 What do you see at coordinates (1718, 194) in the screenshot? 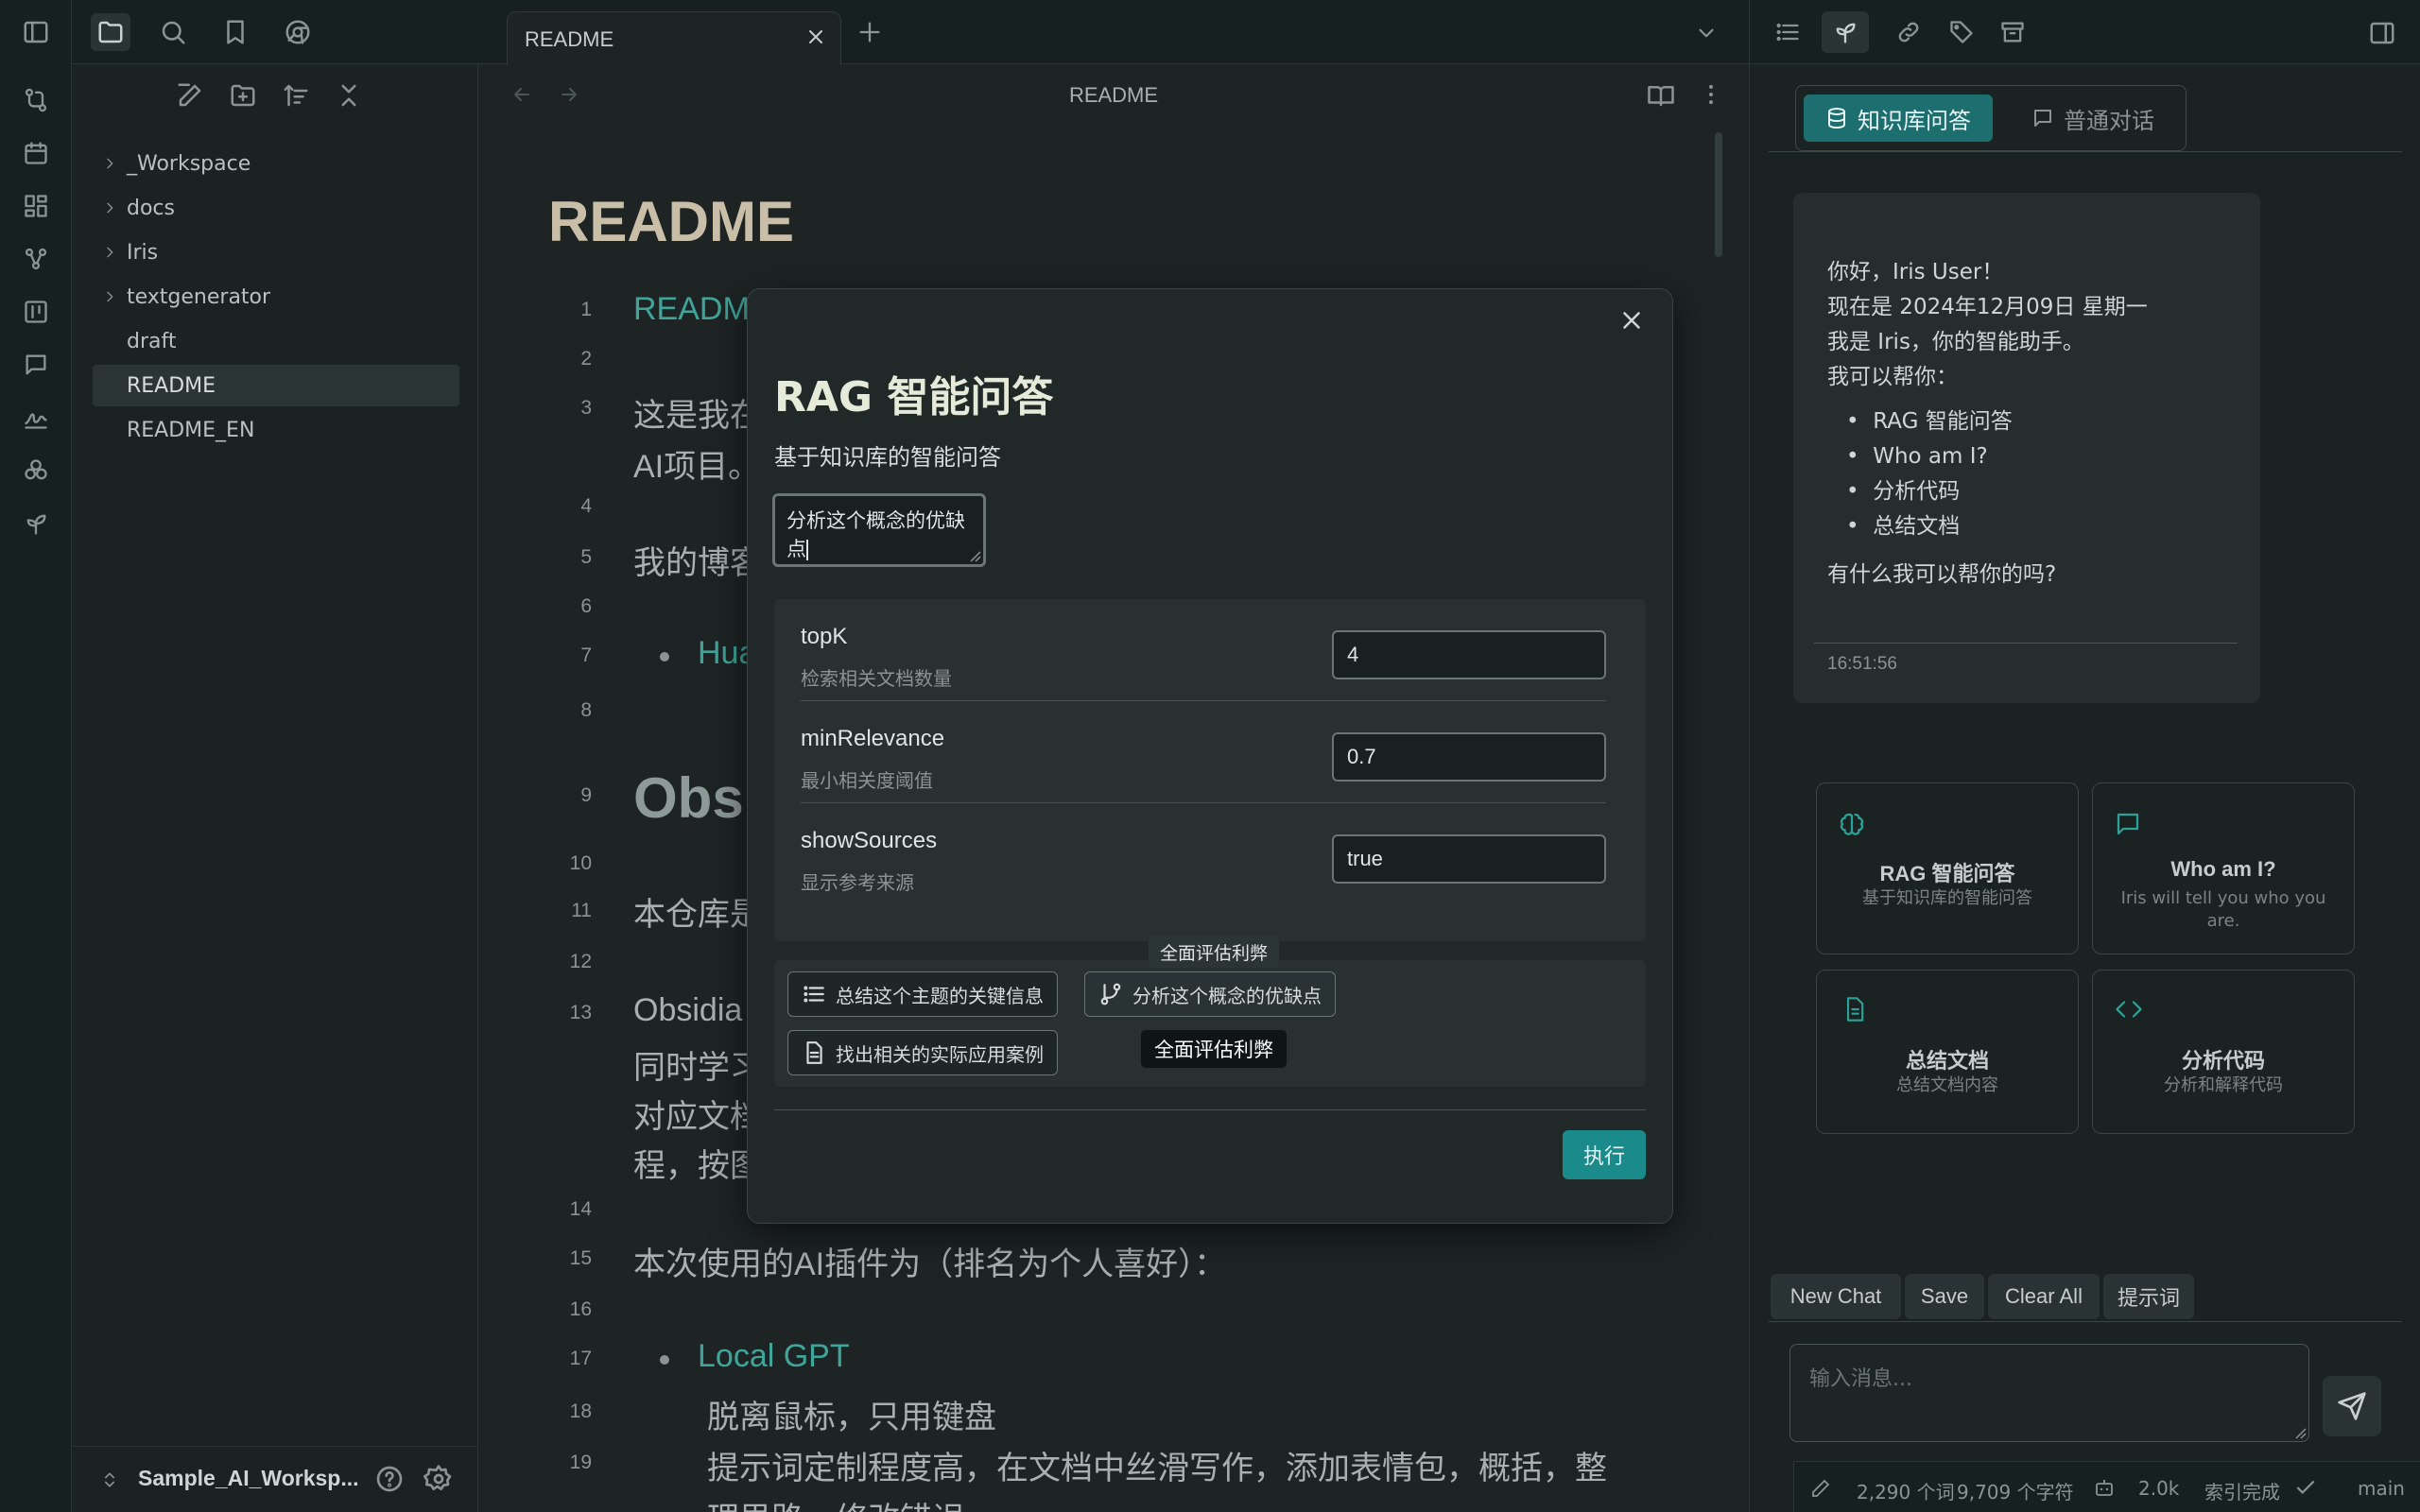
I see `editor-scrollbar` at bounding box center [1718, 194].